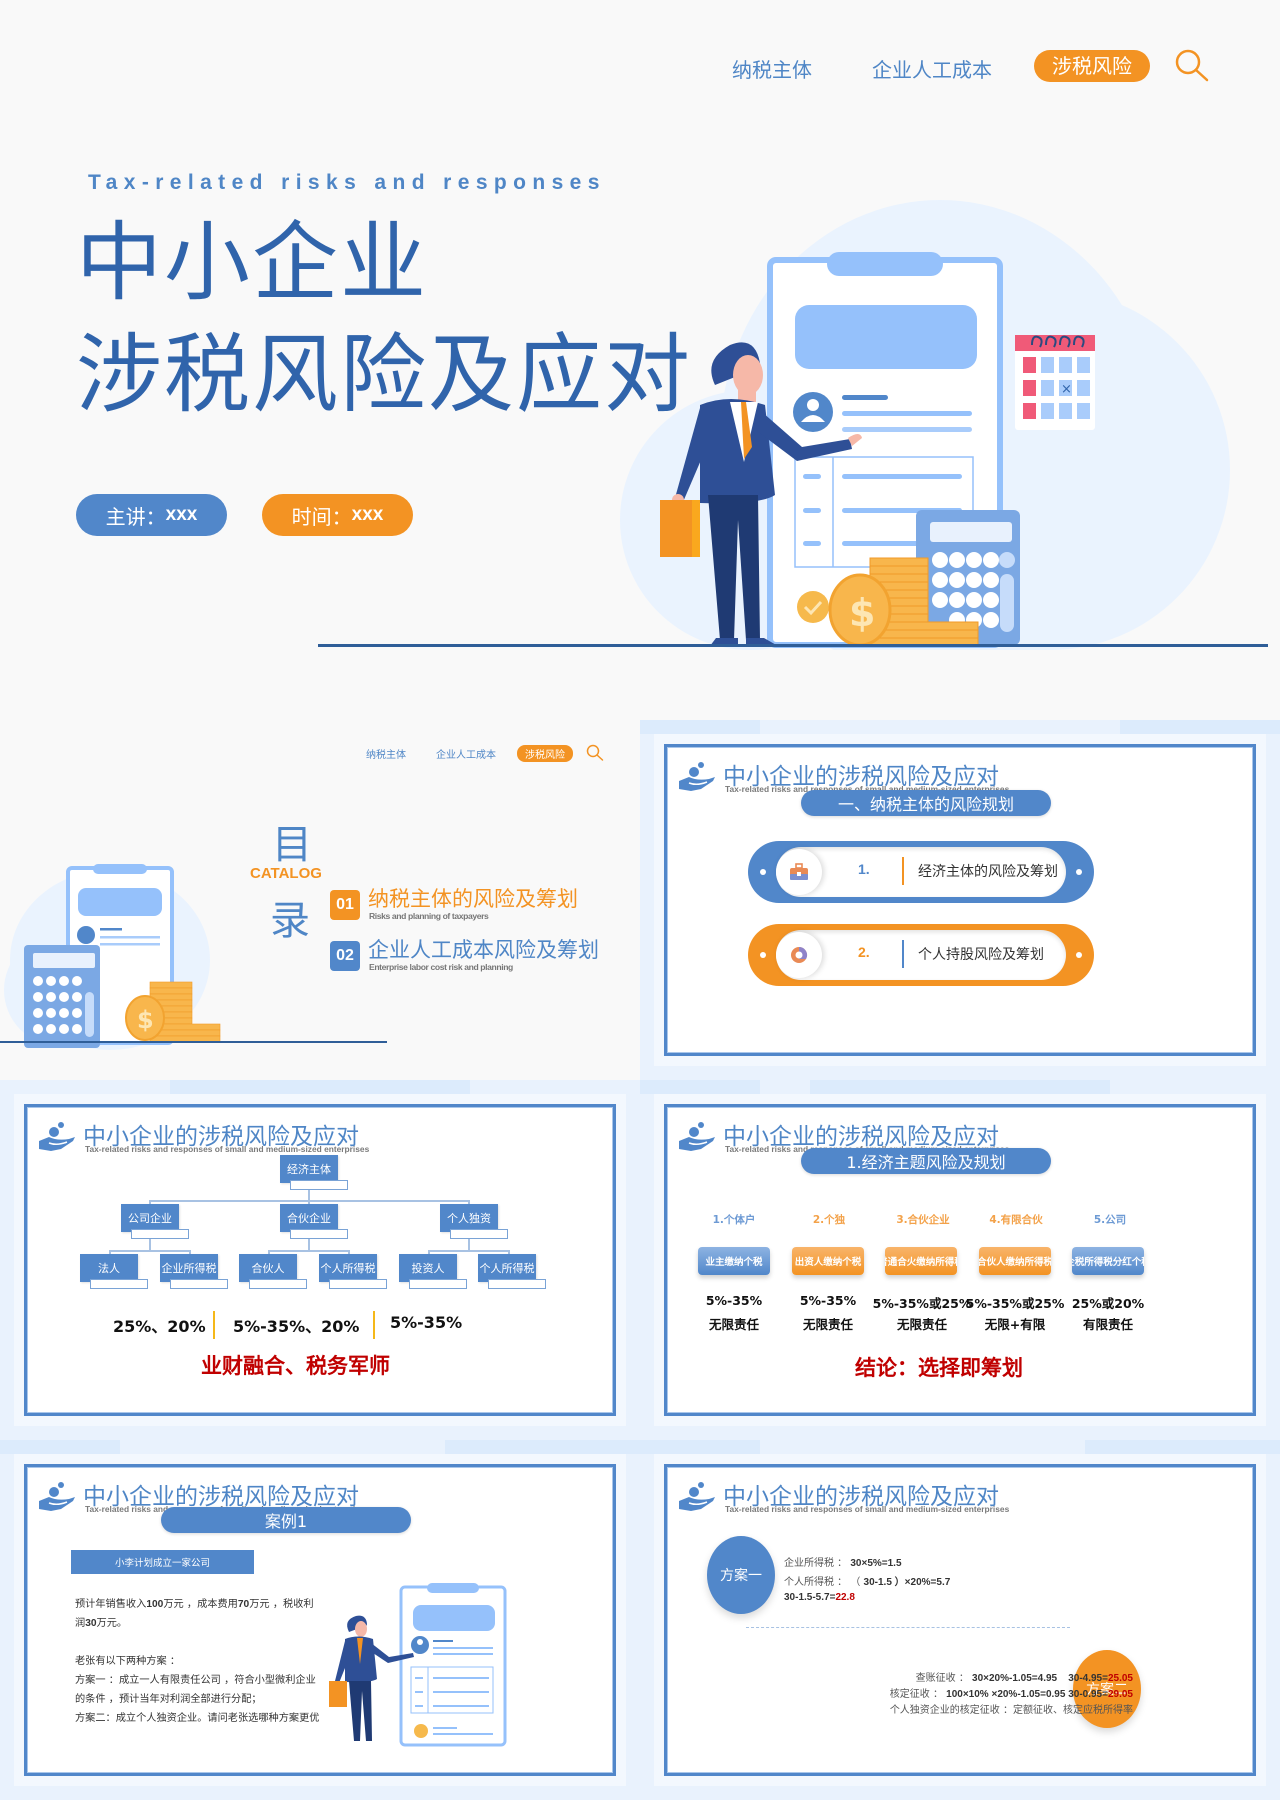 This screenshot has height=1800, width=1280. What do you see at coordinates (1110, 1220) in the screenshot?
I see `entity-col-title: 5.公司` at bounding box center [1110, 1220].